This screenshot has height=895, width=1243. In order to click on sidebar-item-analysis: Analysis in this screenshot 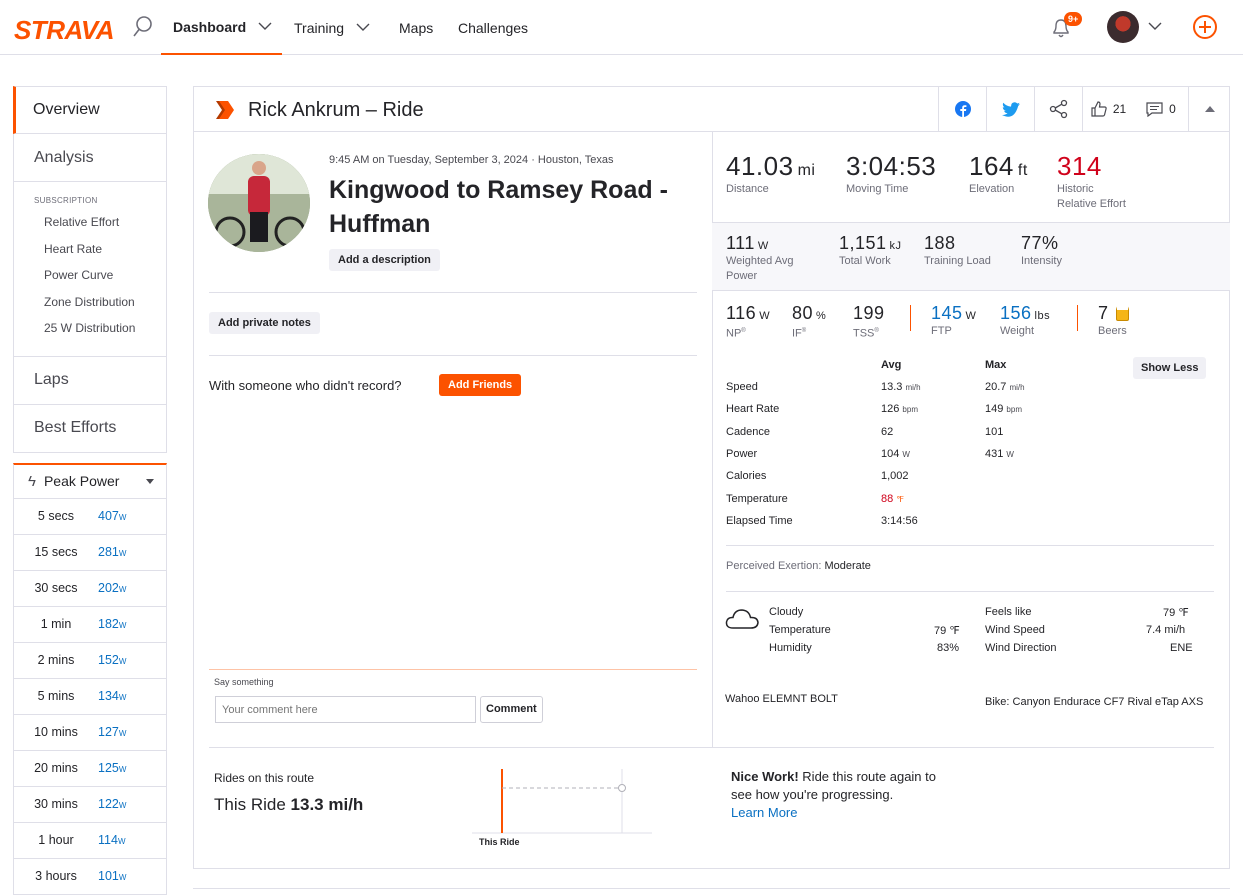, I will do `click(90, 158)`.